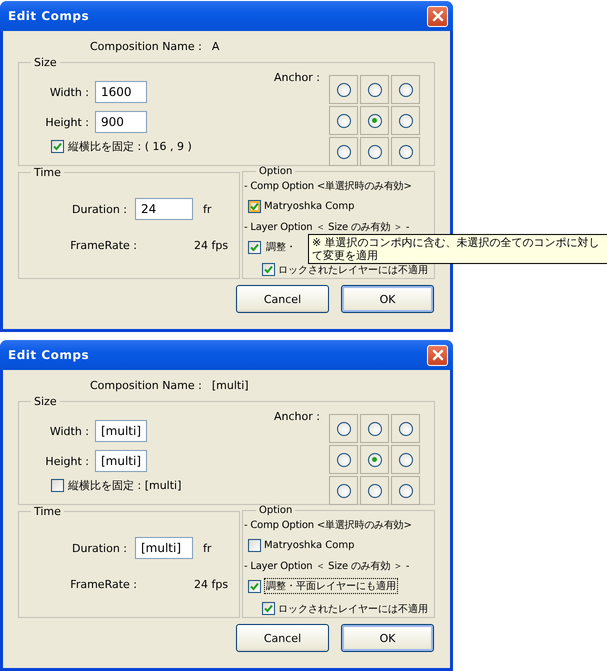 The height and width of the screenshot is (671, 607). I want to click on checkbox-label: 調整・, so click(281, 247).